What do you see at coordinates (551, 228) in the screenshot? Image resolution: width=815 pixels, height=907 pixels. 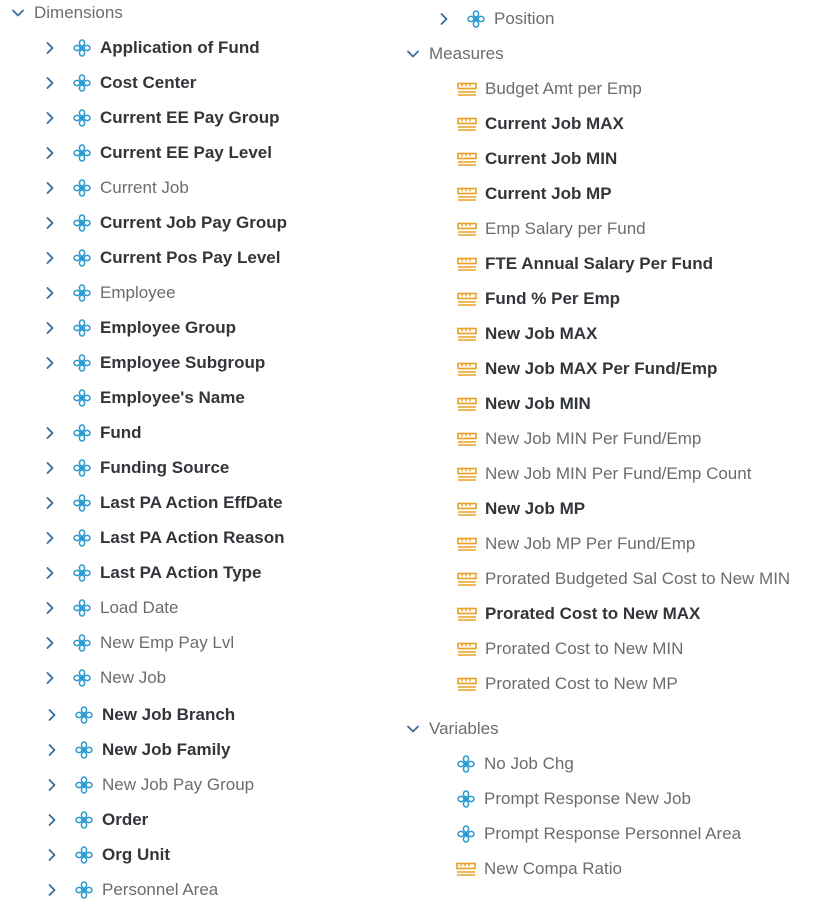 I see `tree-item-emp-salary-per-fund: Emp Salary per Fund` at bounding box center [551, 228].